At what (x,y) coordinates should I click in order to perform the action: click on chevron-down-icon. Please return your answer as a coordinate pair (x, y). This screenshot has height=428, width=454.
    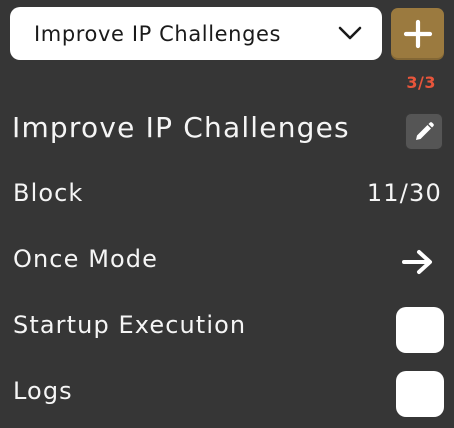
    Looking at the image, I should click on (350, 33).